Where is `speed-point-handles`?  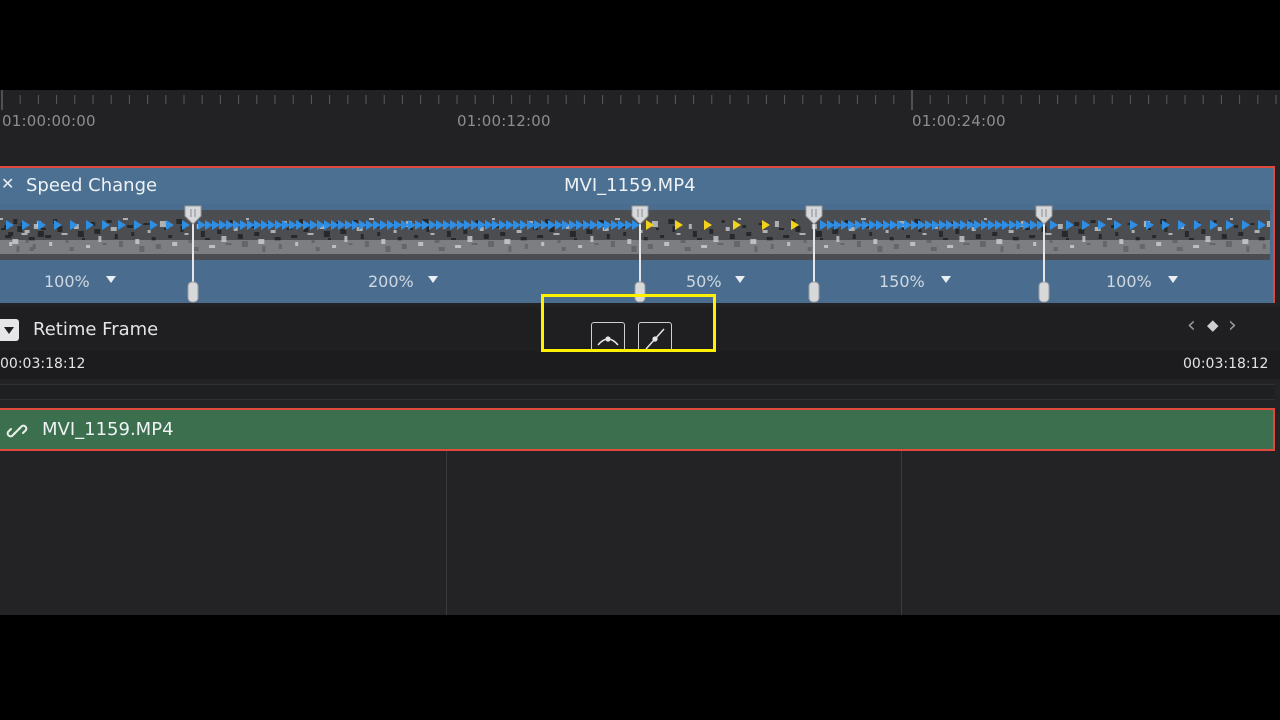 speed-point-handles is located at coordinates (637, 254).